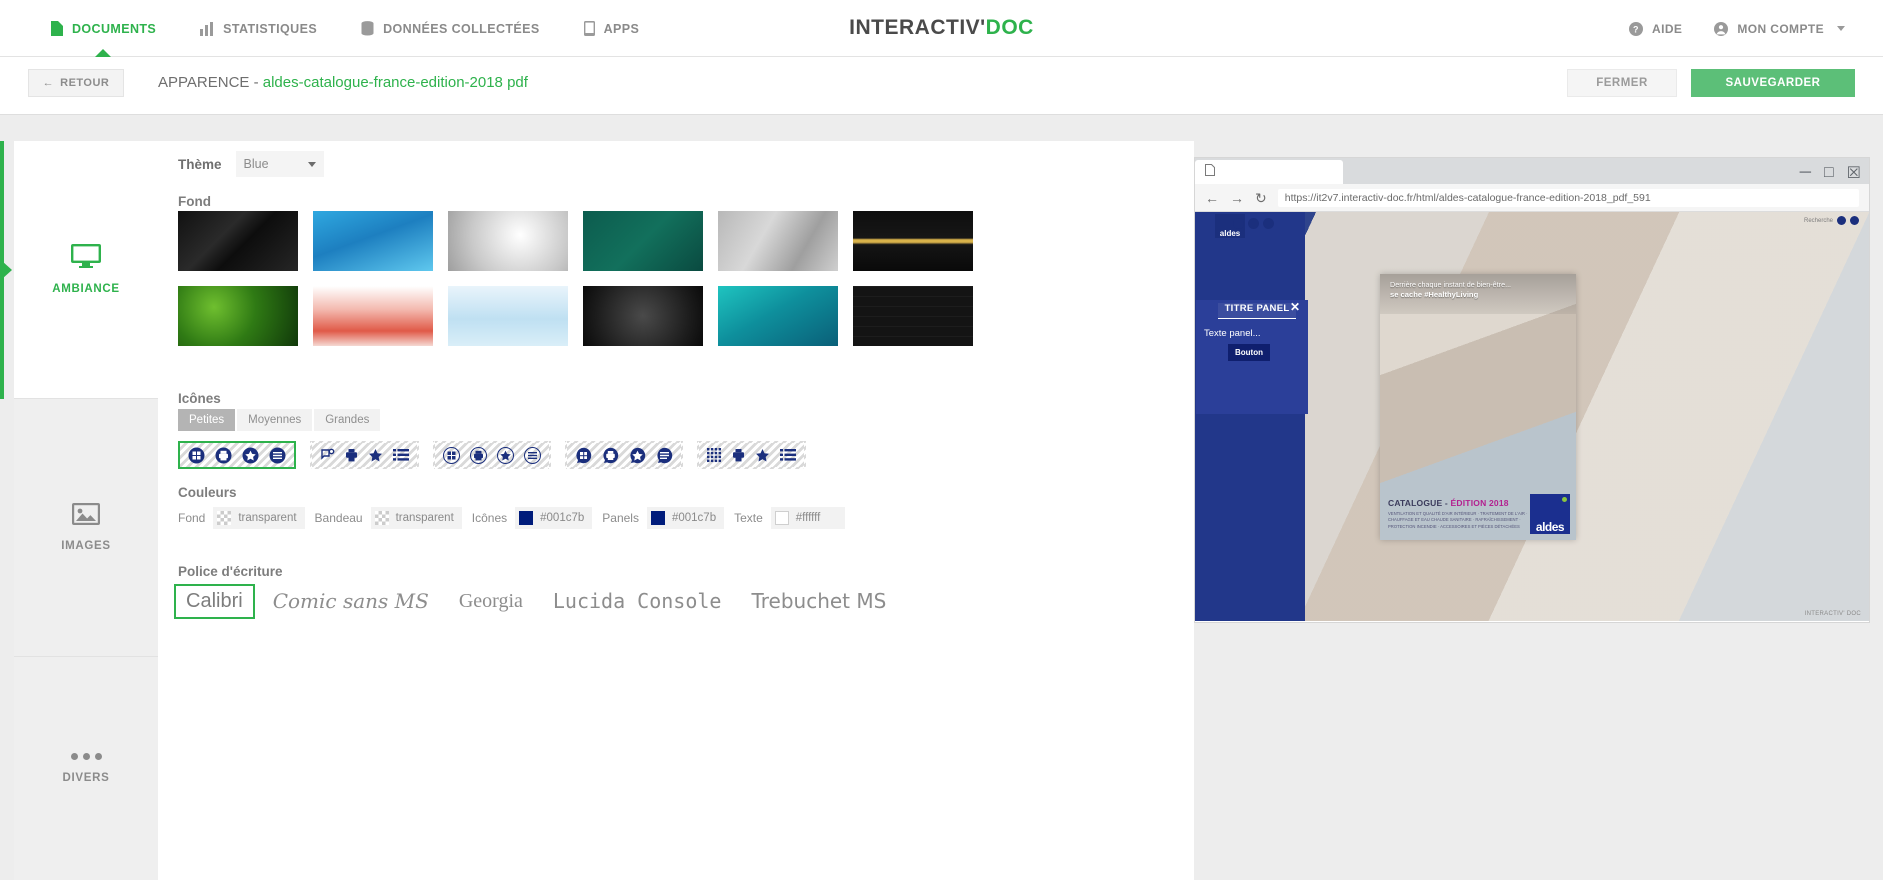 The height and width of the screenshot is (880, 1883). I want to click on background-thumbnail-red-bokeh, so click(373, 316).